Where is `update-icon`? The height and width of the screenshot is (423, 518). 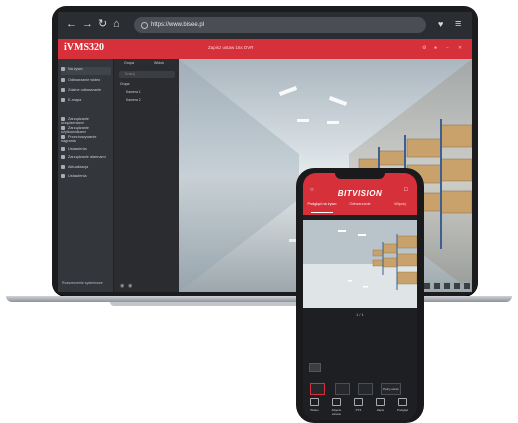
update-icon is located at coordinates (63, 167).